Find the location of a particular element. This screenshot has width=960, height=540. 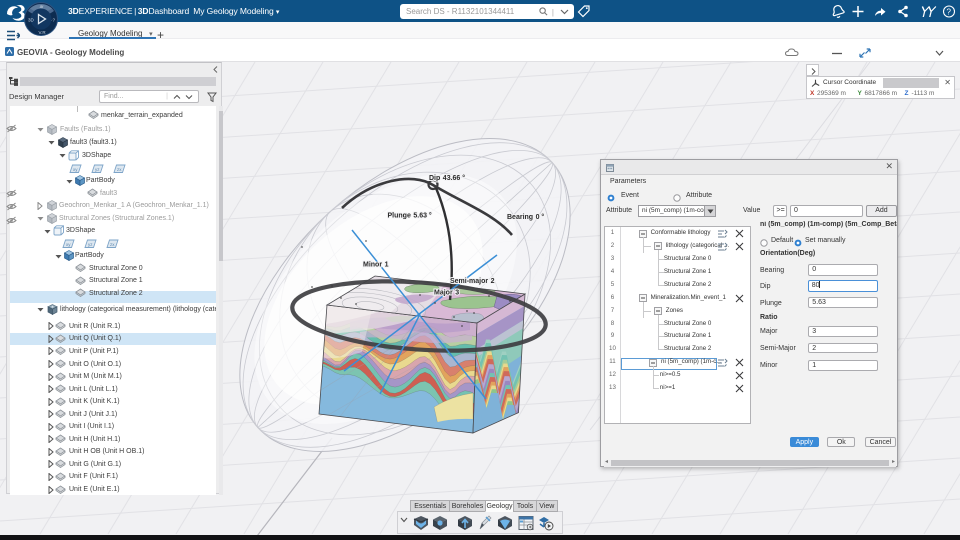

svg-text: Bearing 0 ° is located at coordinates (525, 217).